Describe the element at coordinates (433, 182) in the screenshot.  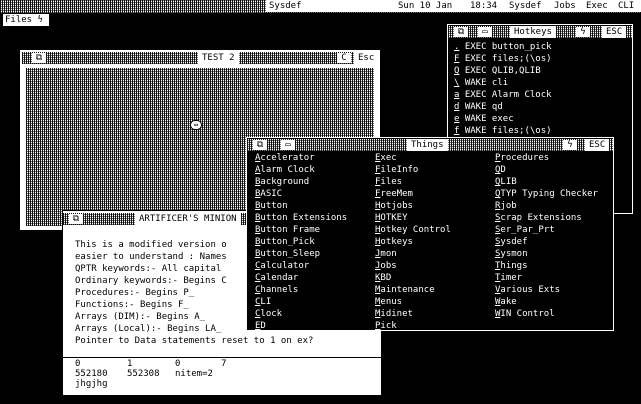
I see `list-item: Files` at that location.